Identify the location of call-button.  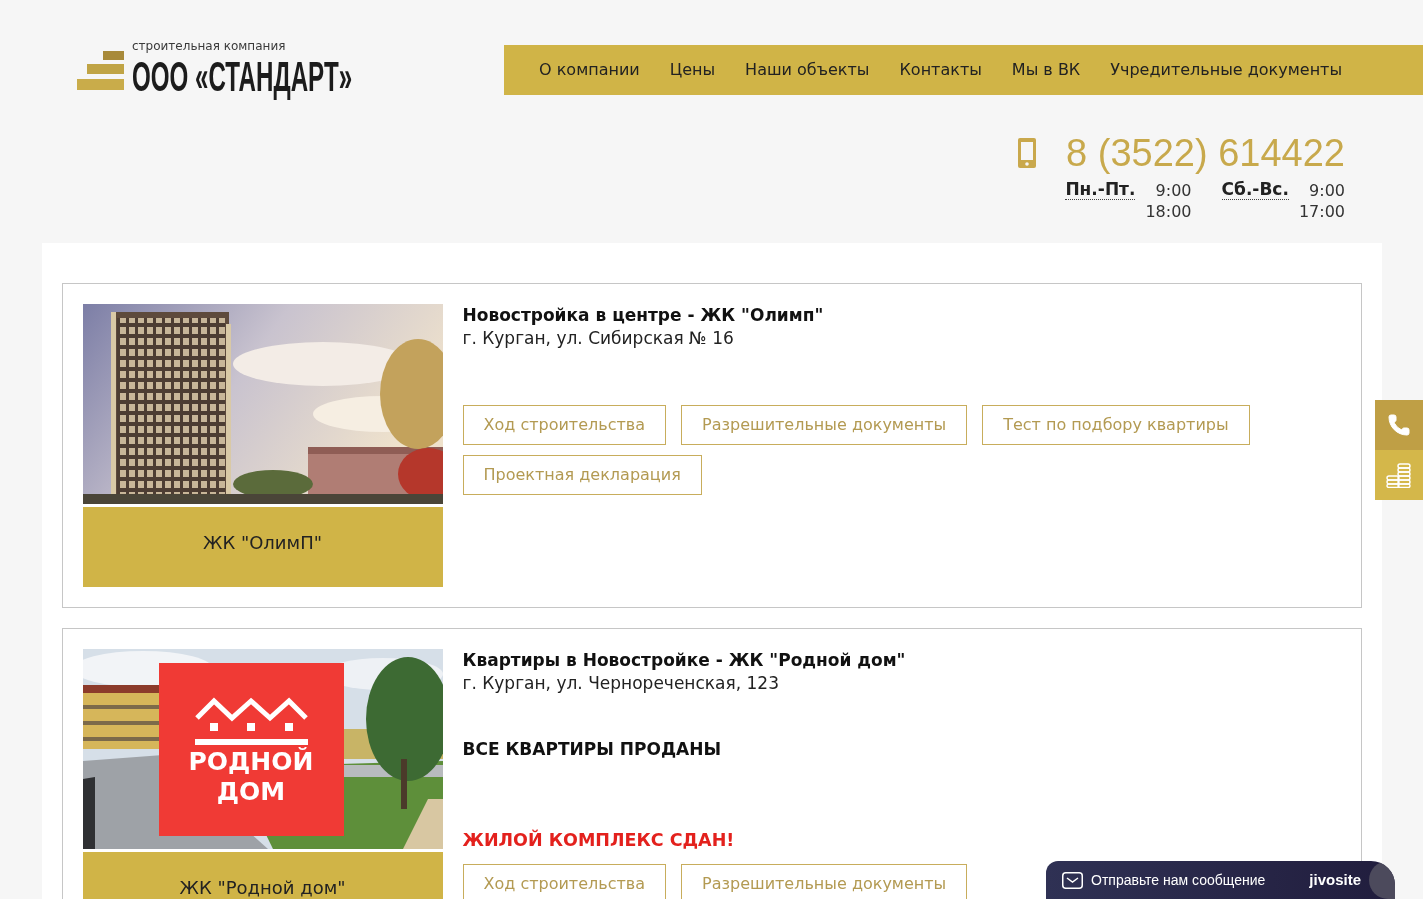
(1399, 425).